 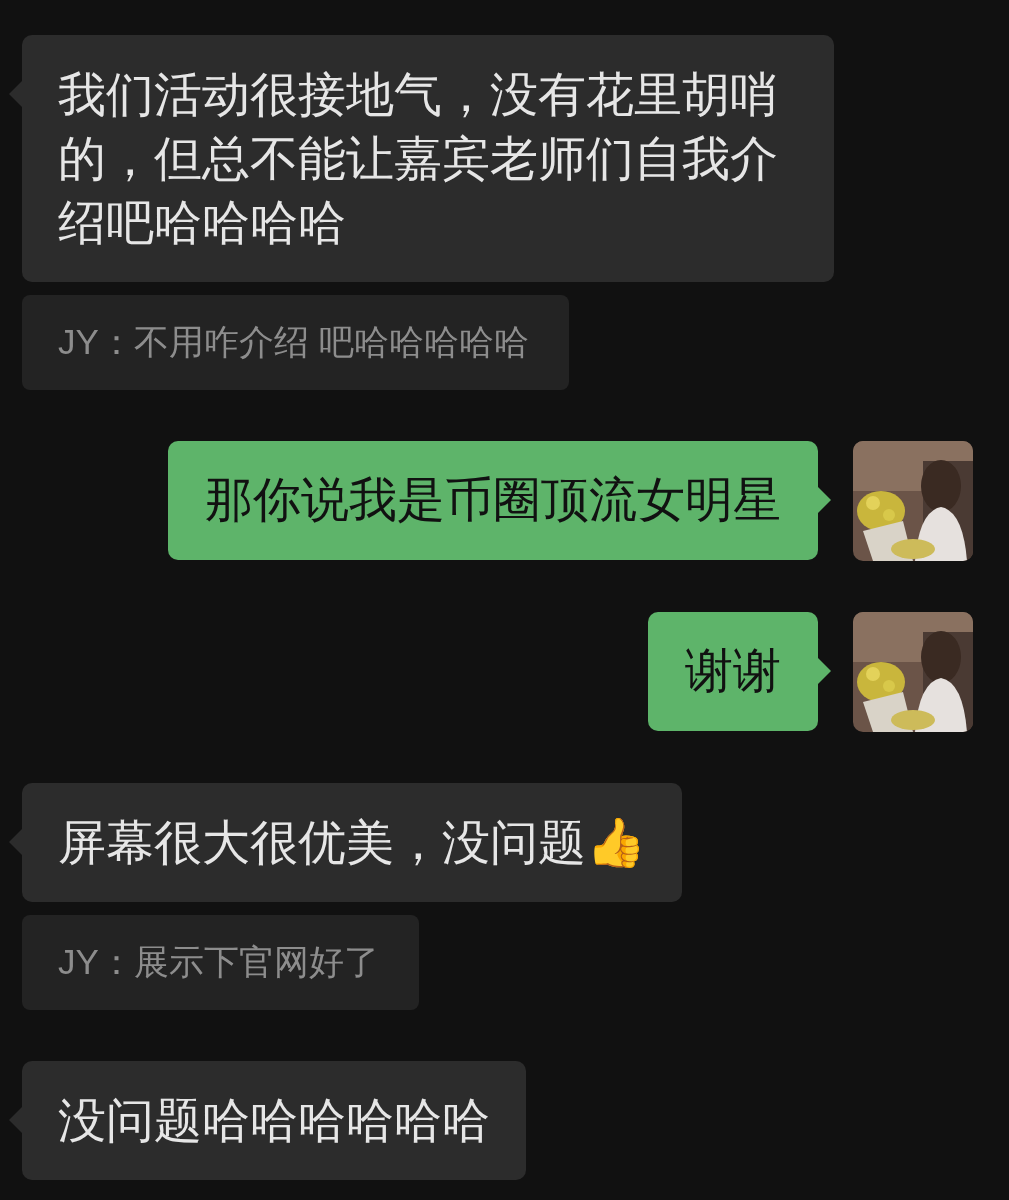 What do you see at coordinates (220, 962) in the screenshot?
I see `quoted-message: JY：展示下官网好了` at bounding box center [220, 962].